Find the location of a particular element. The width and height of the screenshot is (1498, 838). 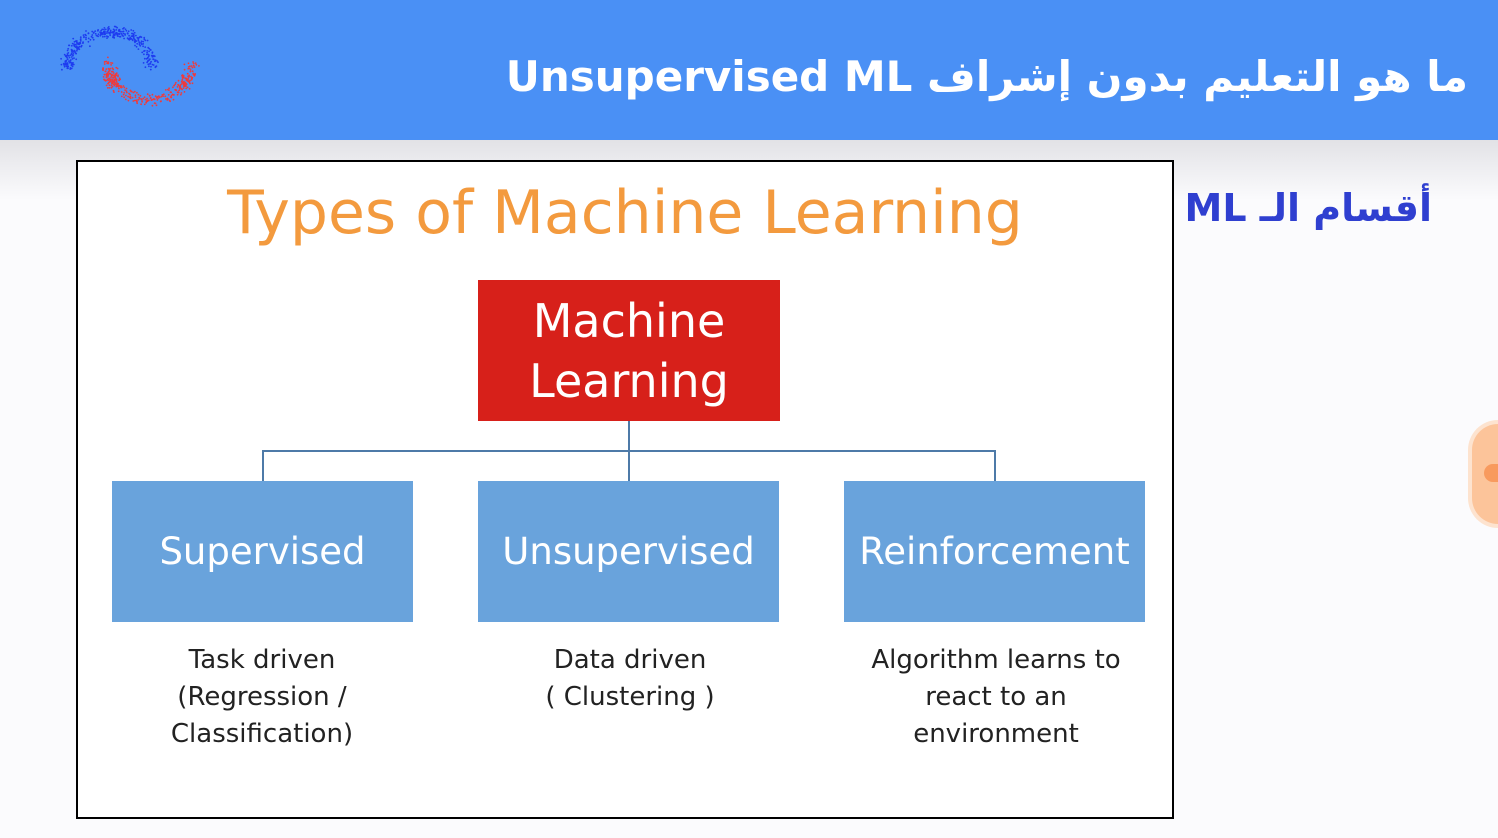

moons-logo-icon is located at coordinates (130, 66).